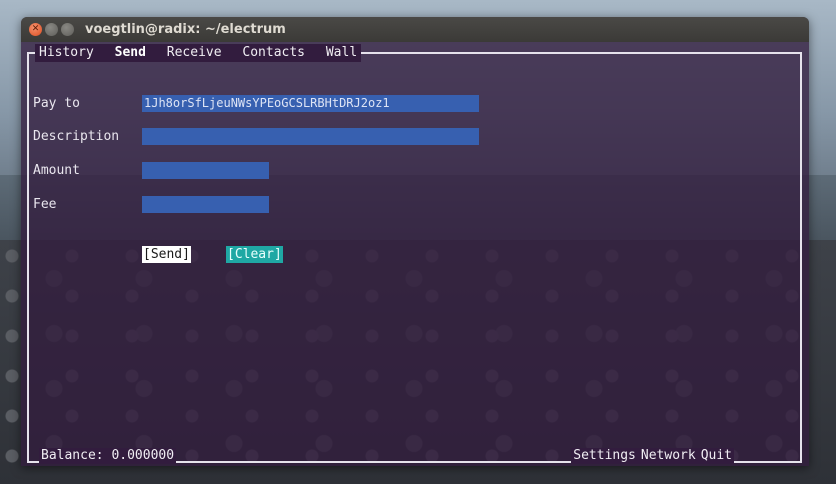 The image size is (836, 484). I want to click on description-label: Description, so click(76, 136).